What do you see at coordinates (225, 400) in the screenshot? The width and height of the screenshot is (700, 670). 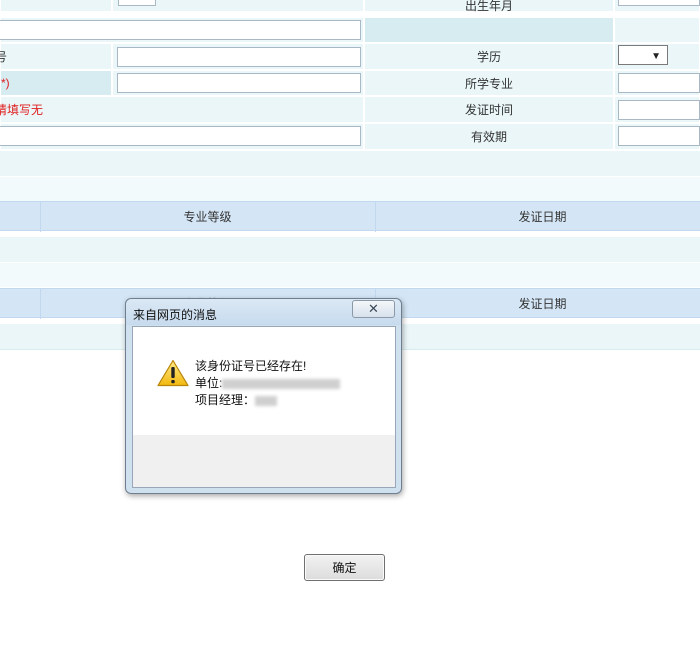 I see `manager-label: 项目经理：` at bounding box center [225, 400].